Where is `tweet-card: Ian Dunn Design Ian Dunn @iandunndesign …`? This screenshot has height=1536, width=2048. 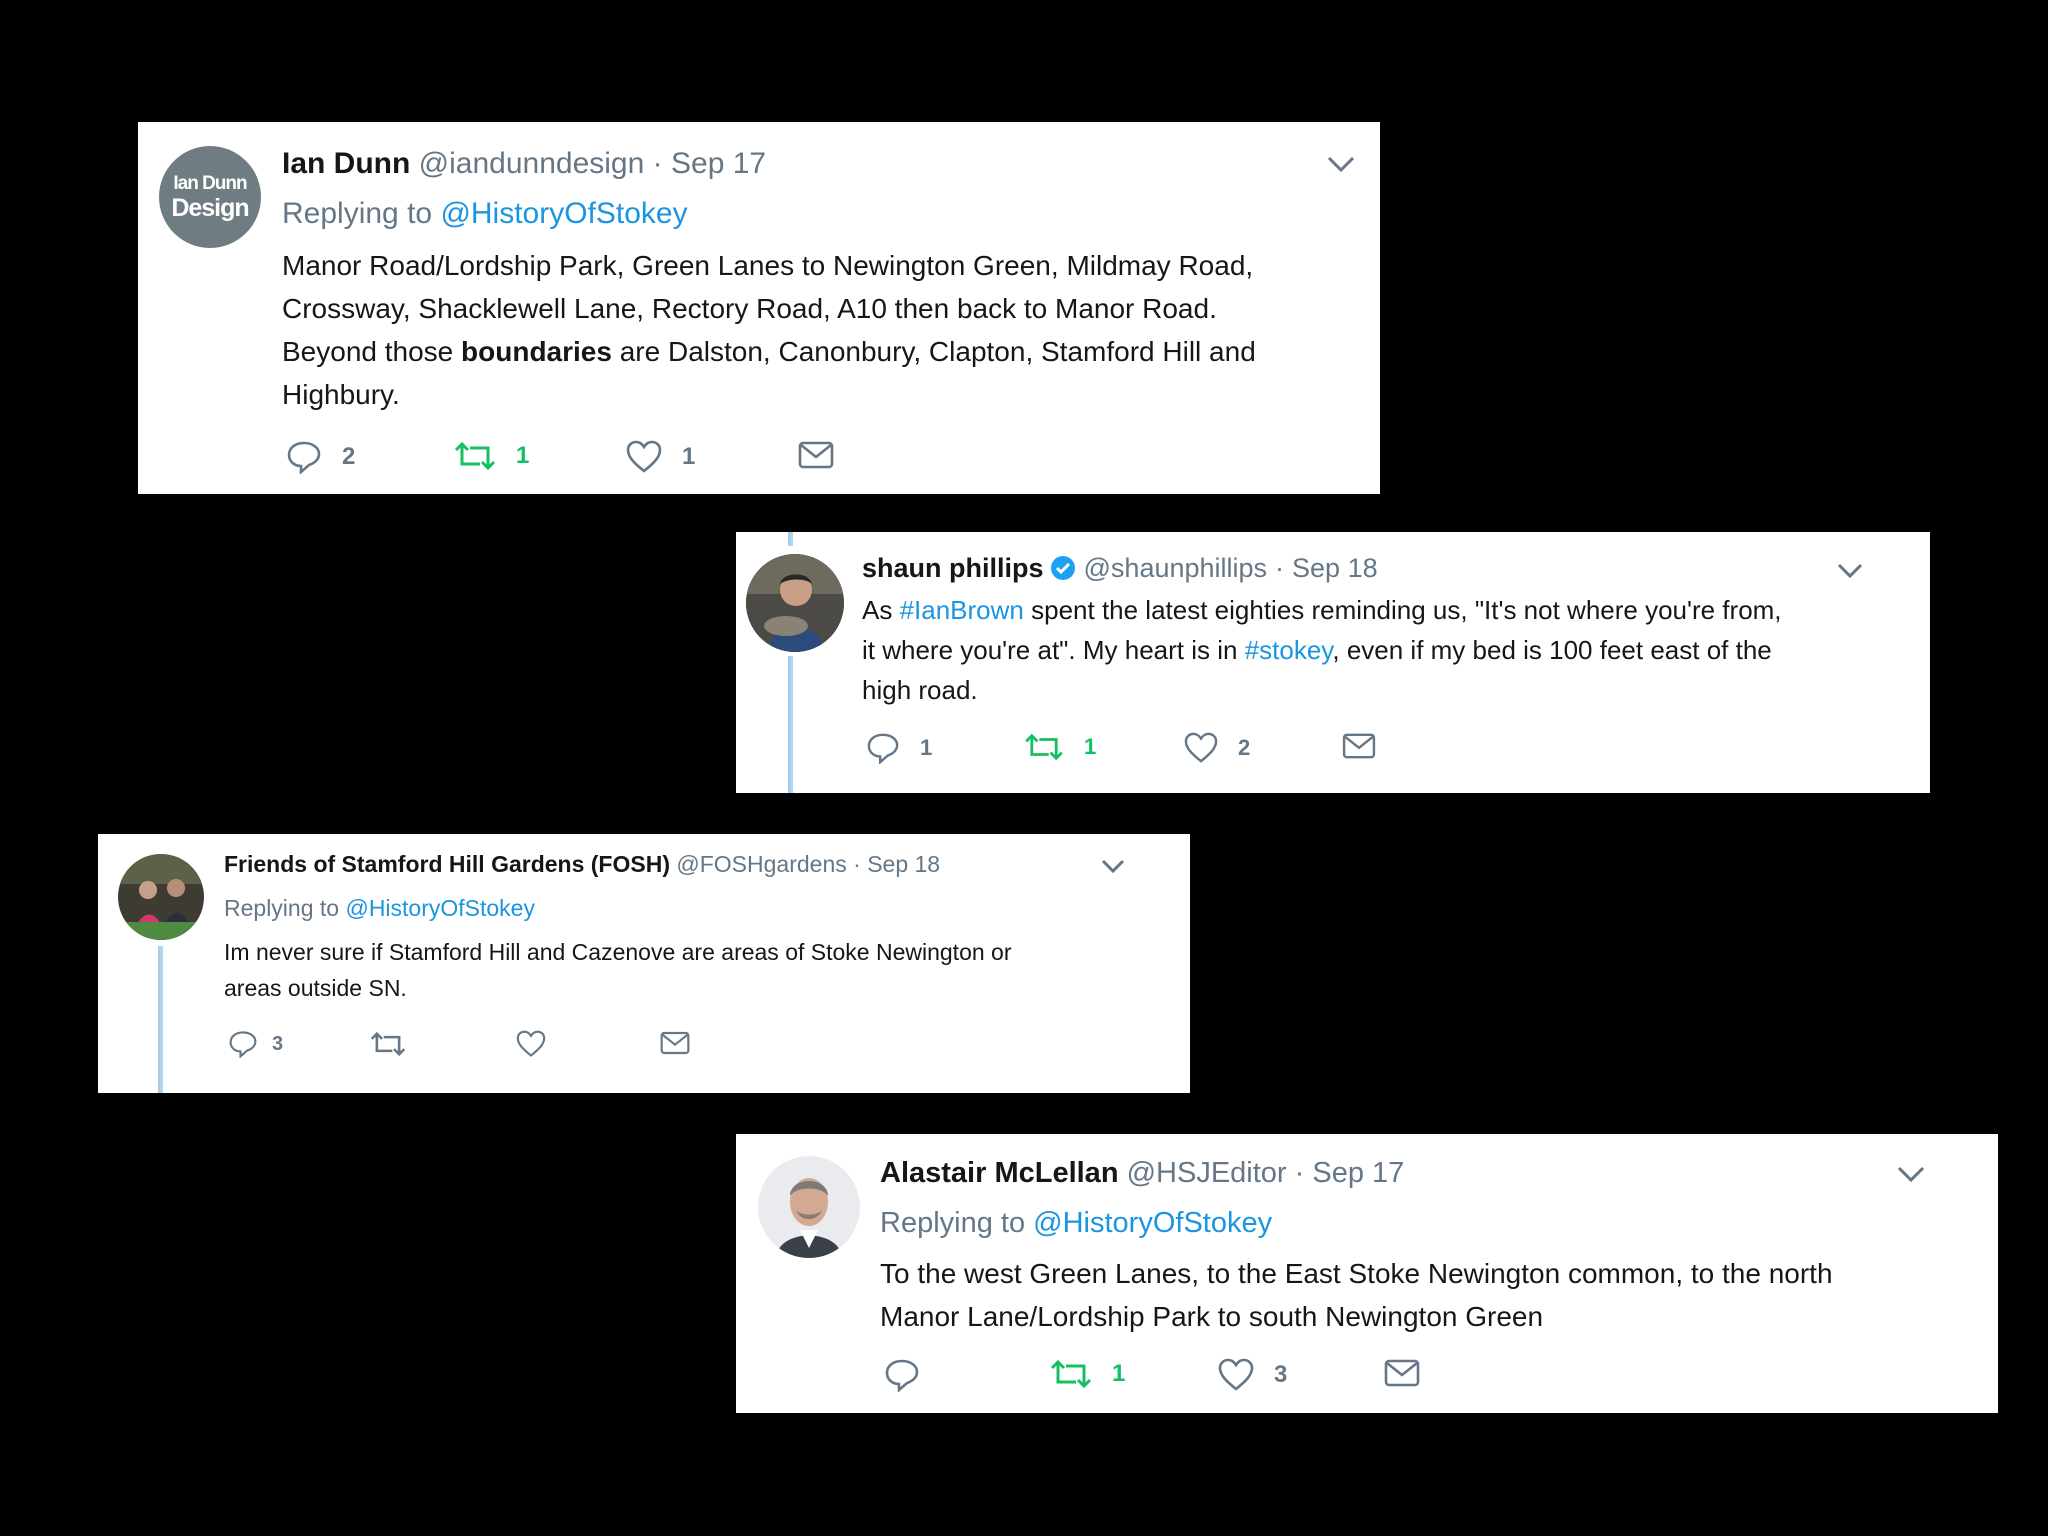
tweet-card: Ian Dunn Design Ian Dunn @iandunndesign … is located at coordinates (759, 308).